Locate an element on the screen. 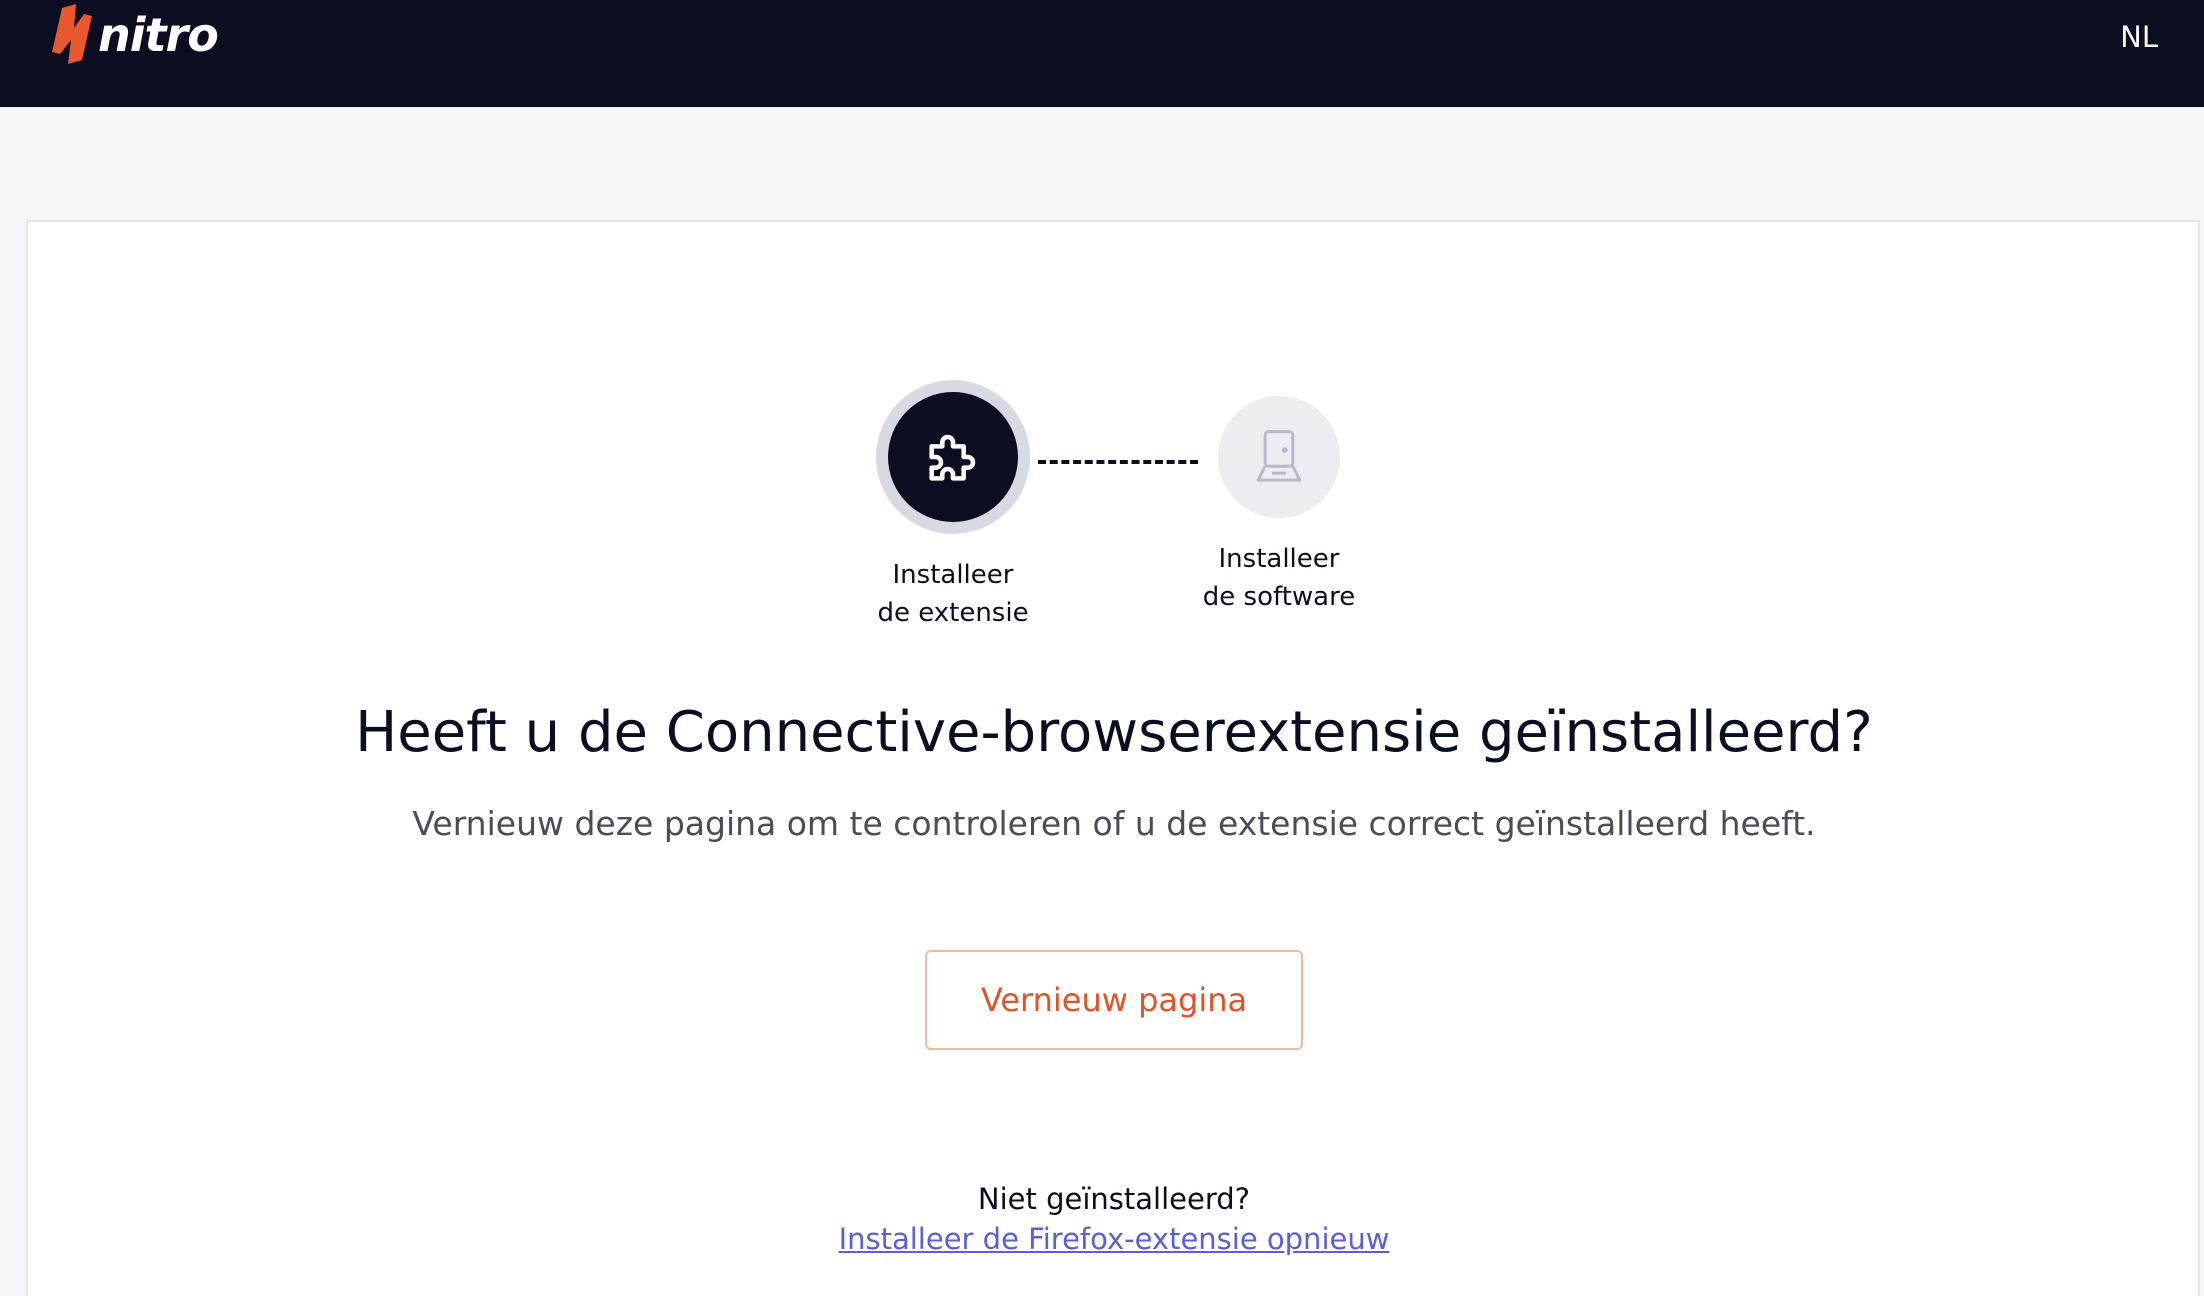  reinstall-extension-link: Installeer de Firefox-extensie opnieuw is located at coordinates (1114, 1239).